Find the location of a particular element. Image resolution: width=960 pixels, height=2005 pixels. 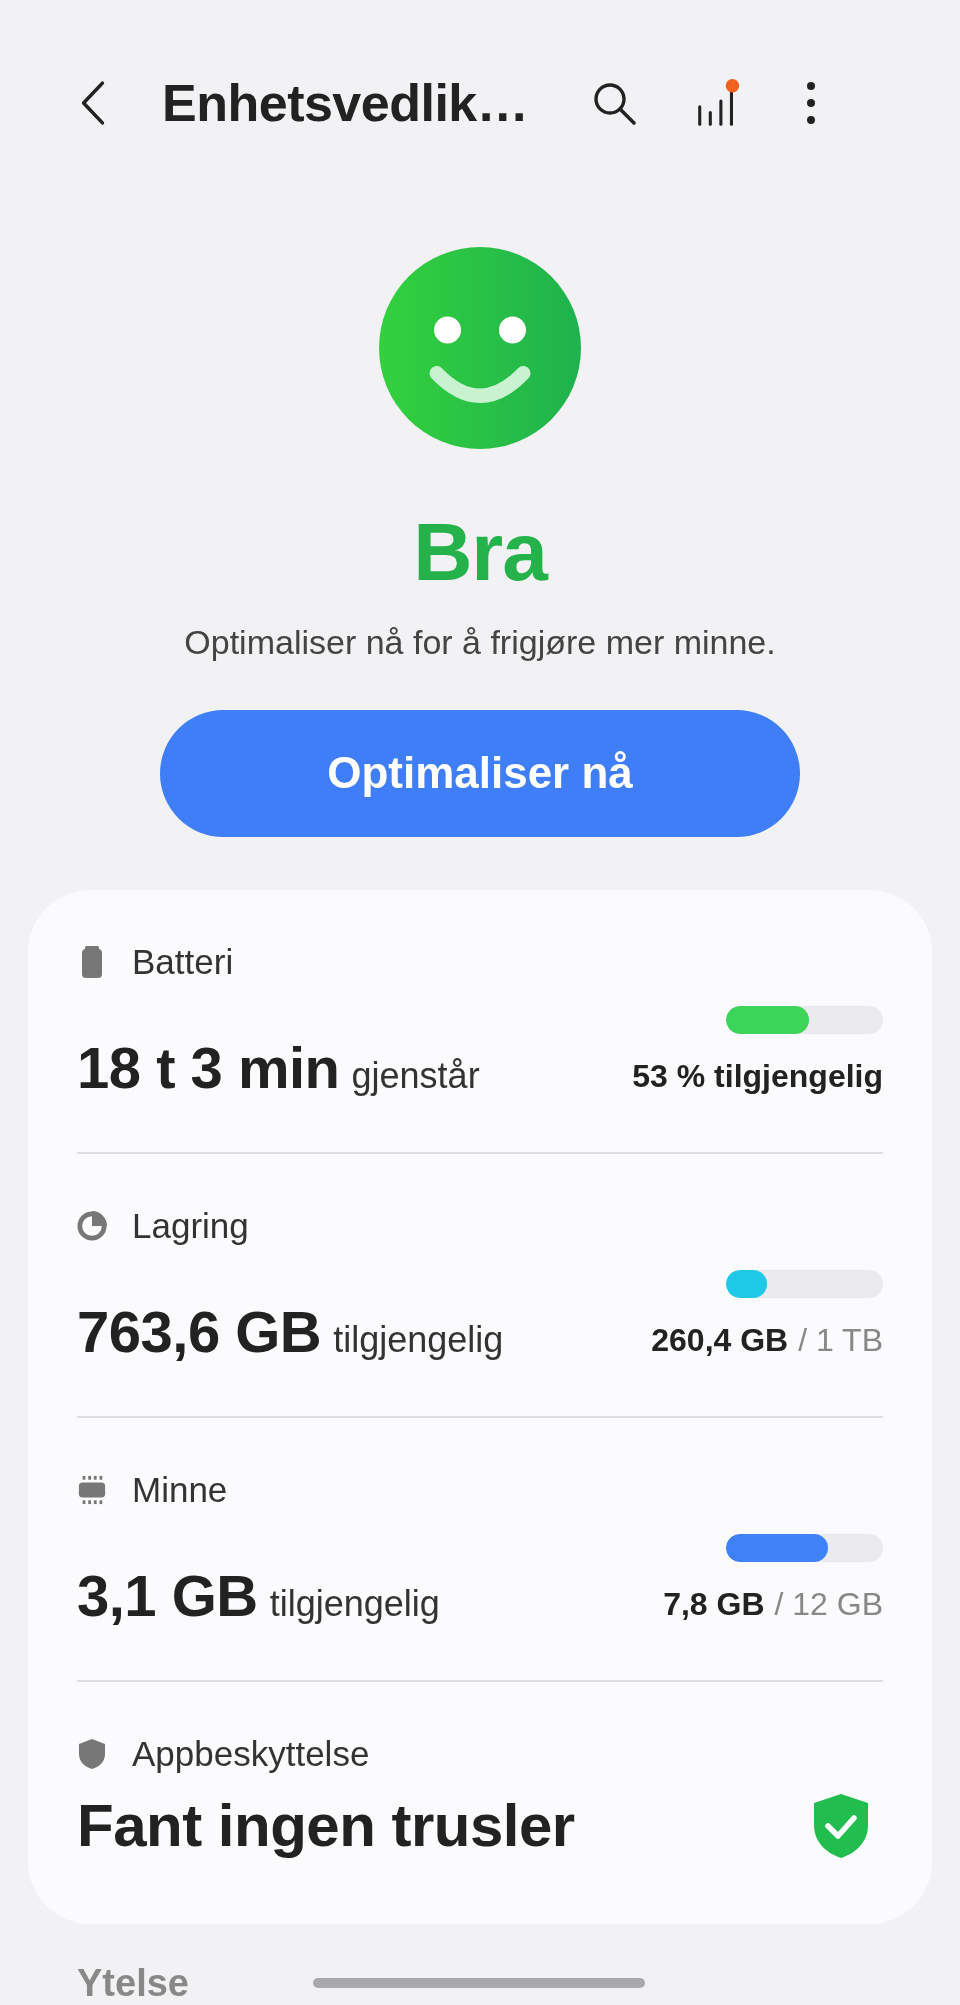

usage-total: / 12 GB is located at coordinates (828, 1604).